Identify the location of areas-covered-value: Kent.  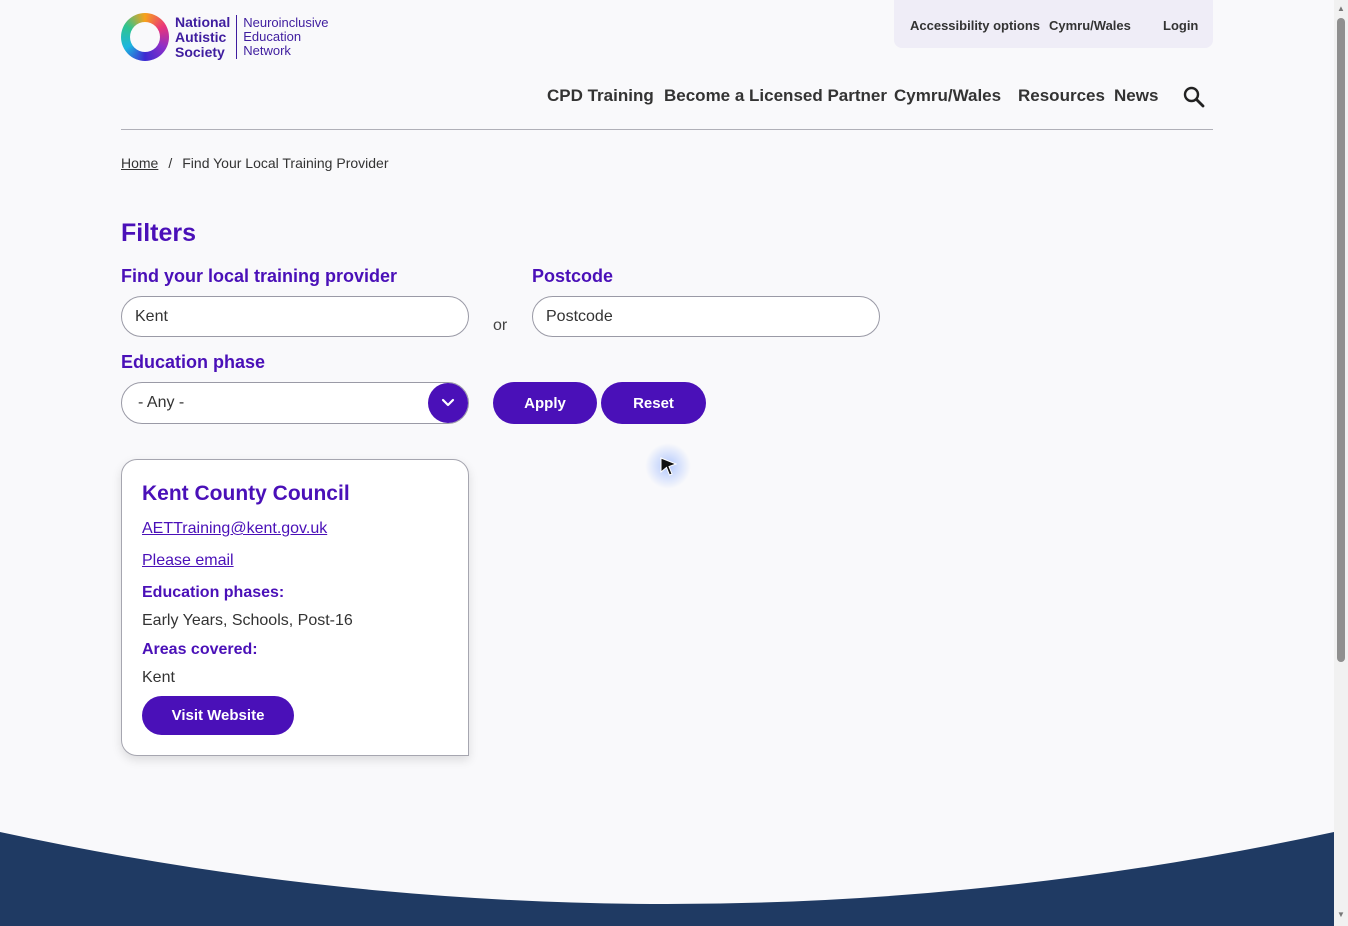
(158, 677).